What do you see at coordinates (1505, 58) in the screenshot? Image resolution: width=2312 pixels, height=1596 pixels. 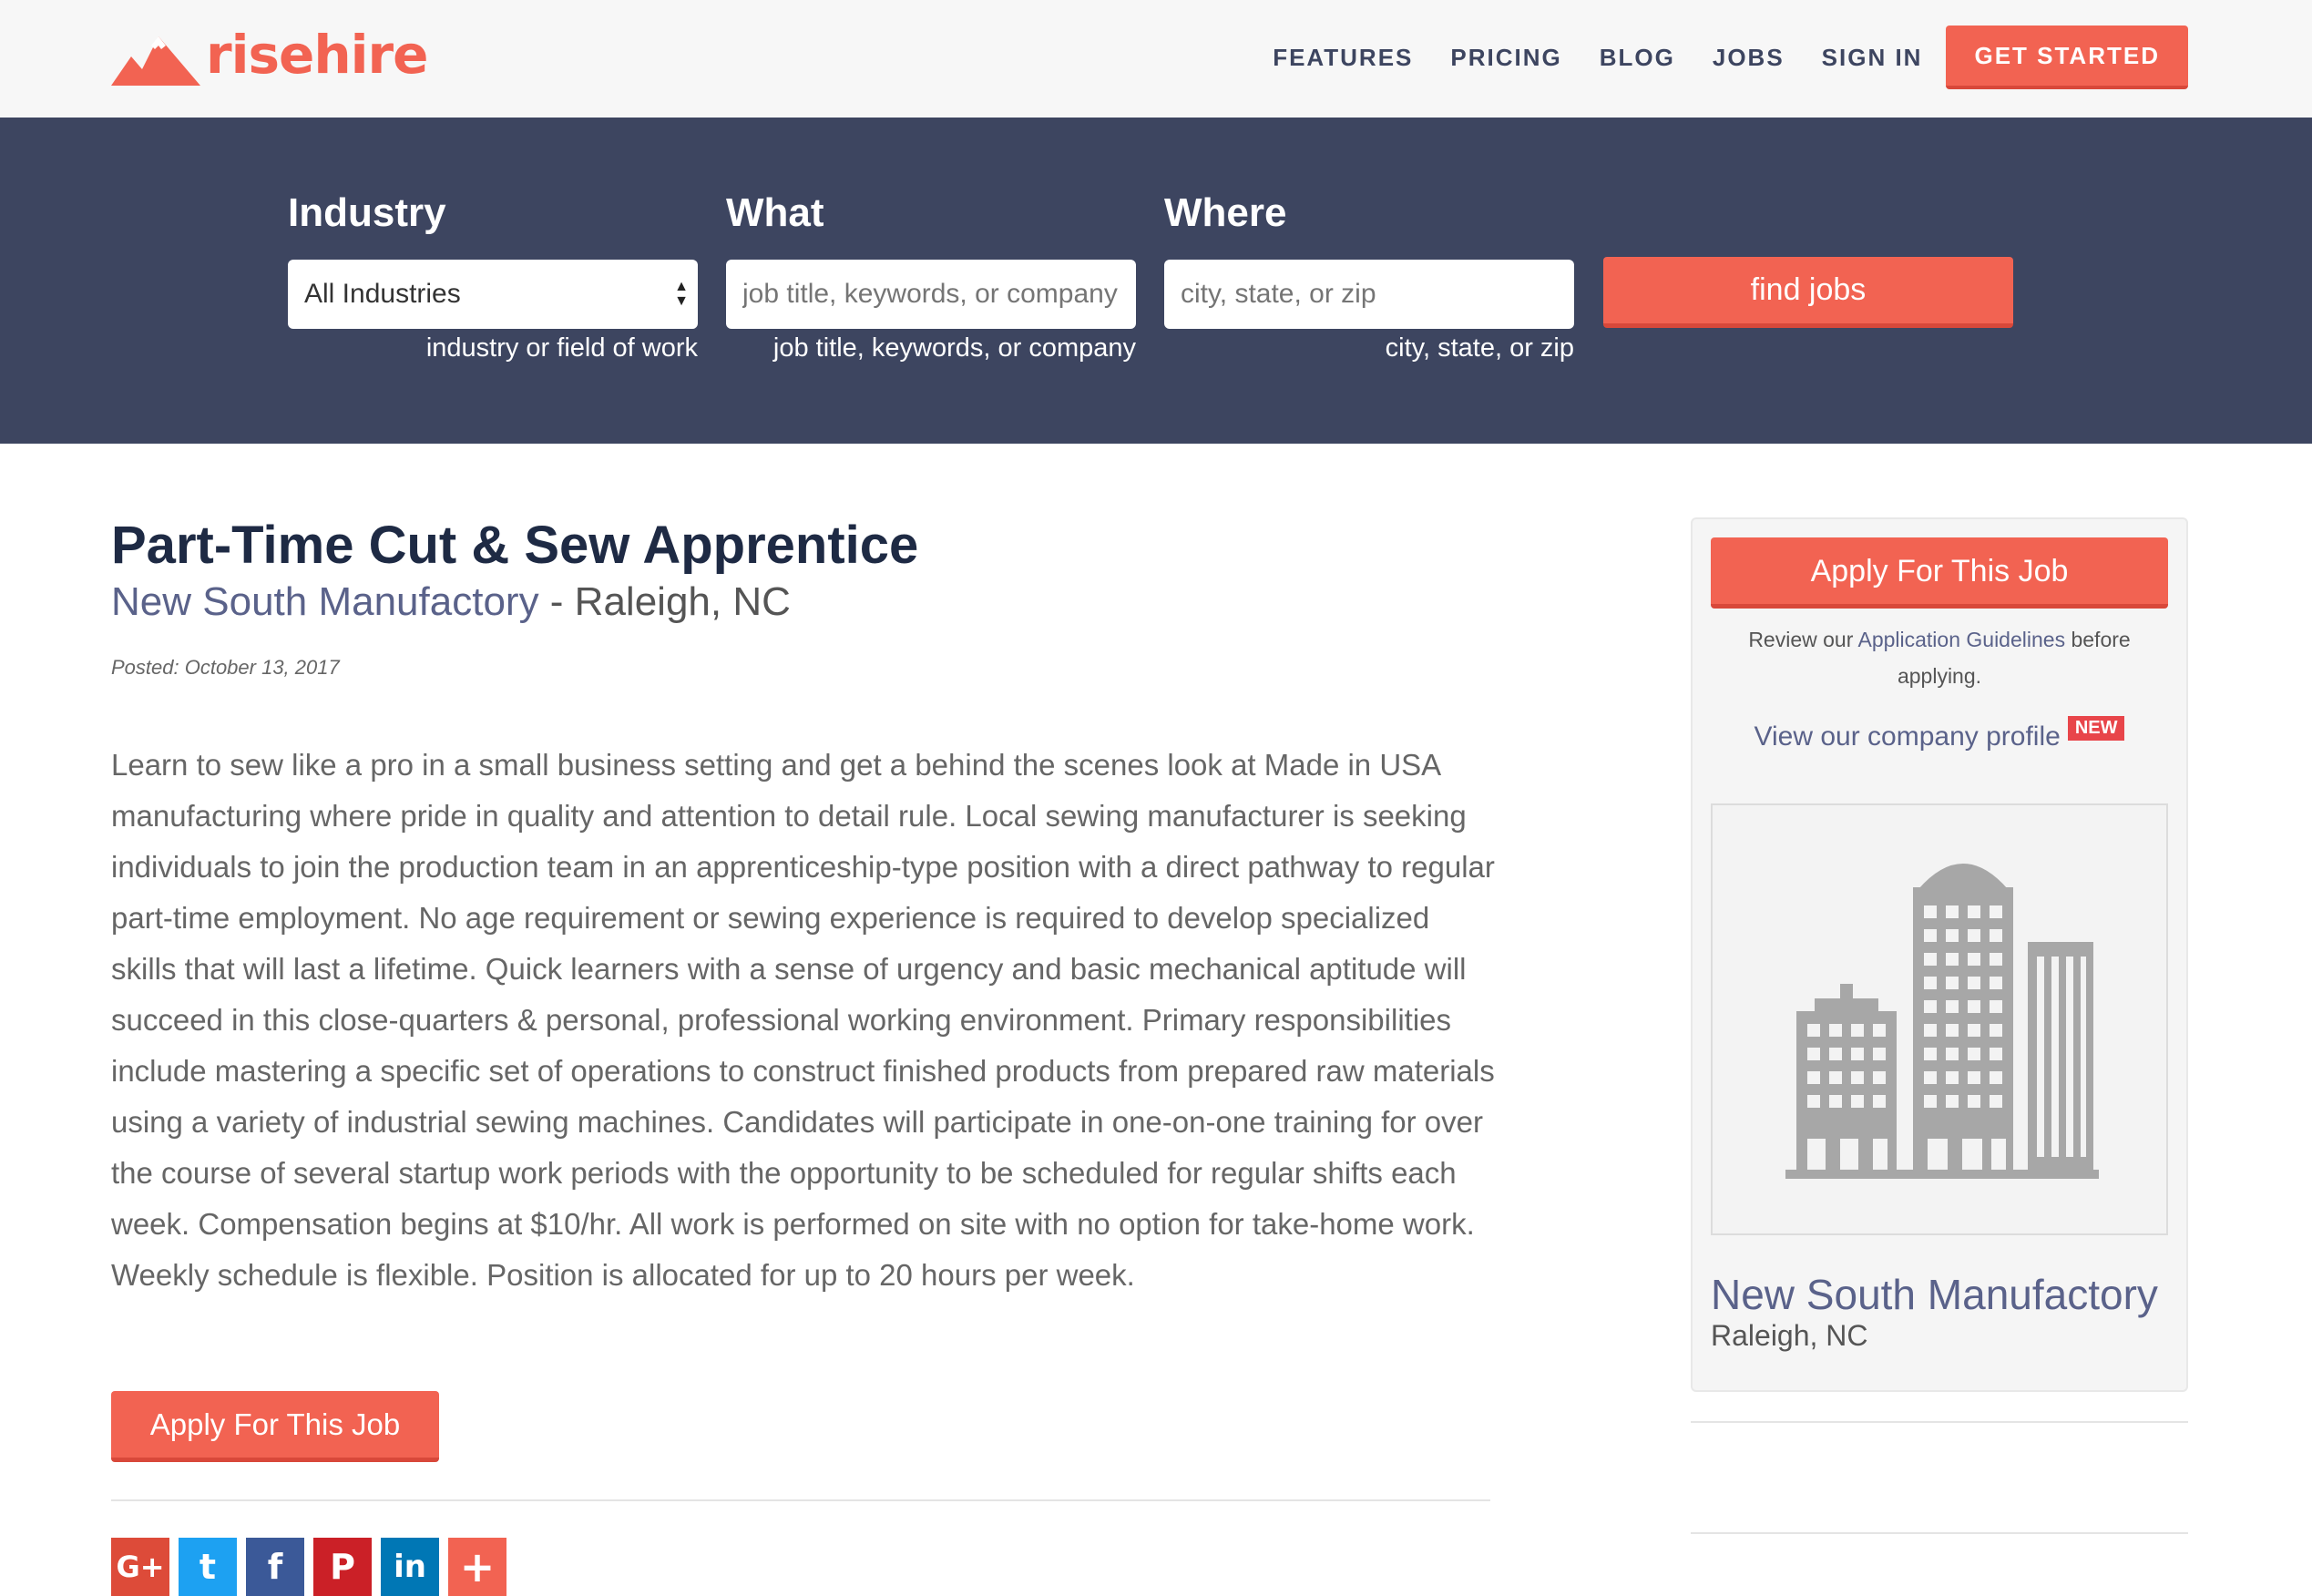 I see `nav-pricing: PRICING` at bounding box center [1505, 58].